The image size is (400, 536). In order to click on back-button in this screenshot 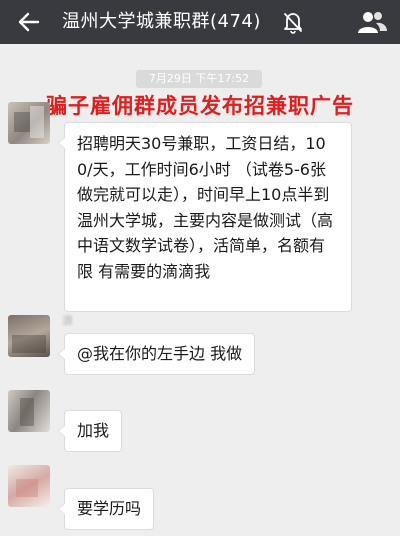, I will do `click(29, 22)`.